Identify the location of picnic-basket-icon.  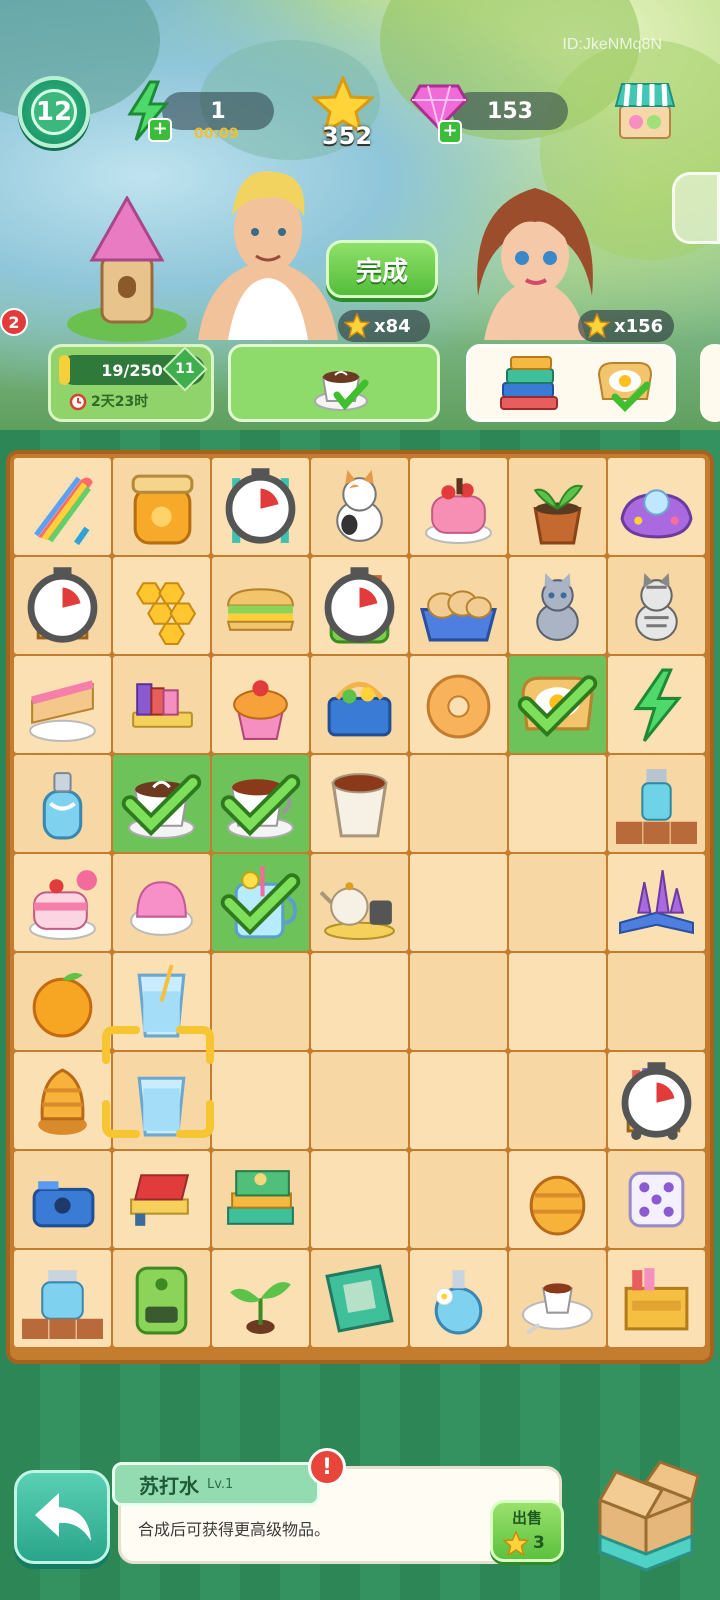
(359, 704).